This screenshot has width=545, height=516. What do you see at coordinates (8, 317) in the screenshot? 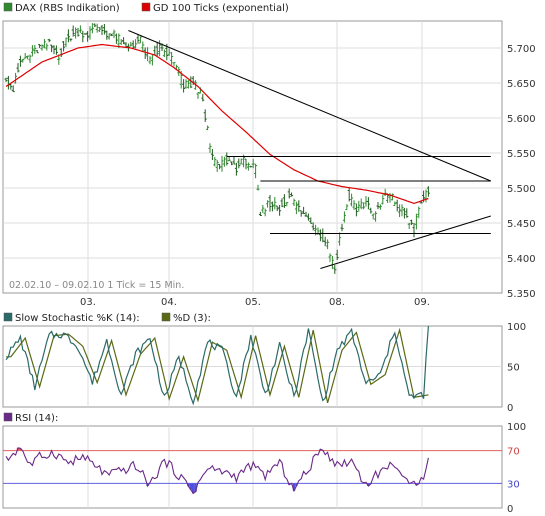
I see `legend-swatch-k` at bounding box center [8, 317].